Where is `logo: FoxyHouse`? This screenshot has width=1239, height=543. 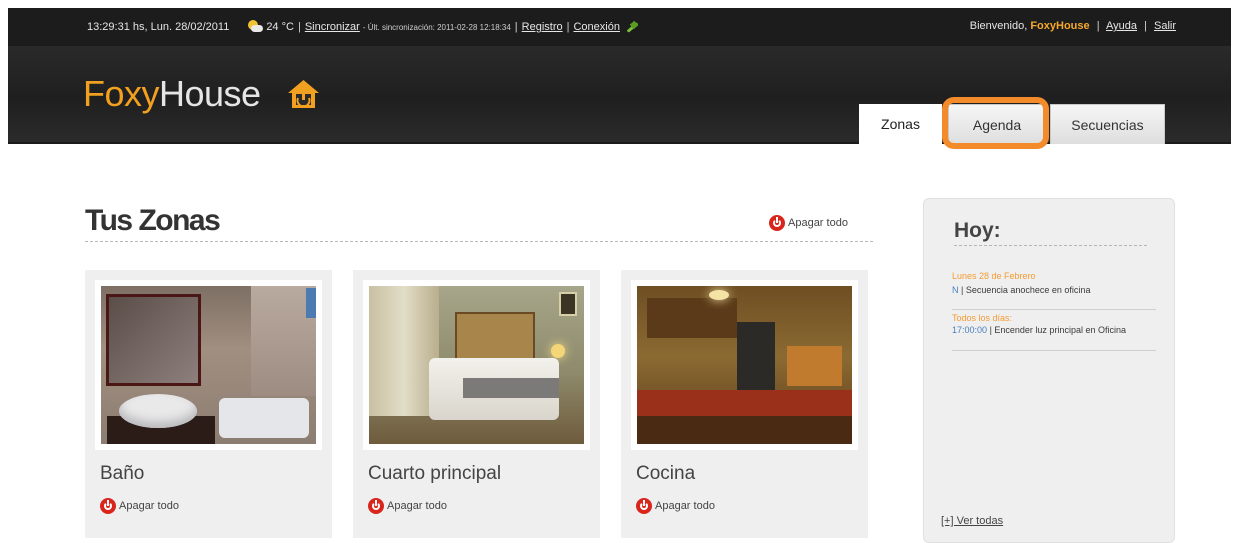
logo: FoxyHouse is located at coordinates (172, 94).